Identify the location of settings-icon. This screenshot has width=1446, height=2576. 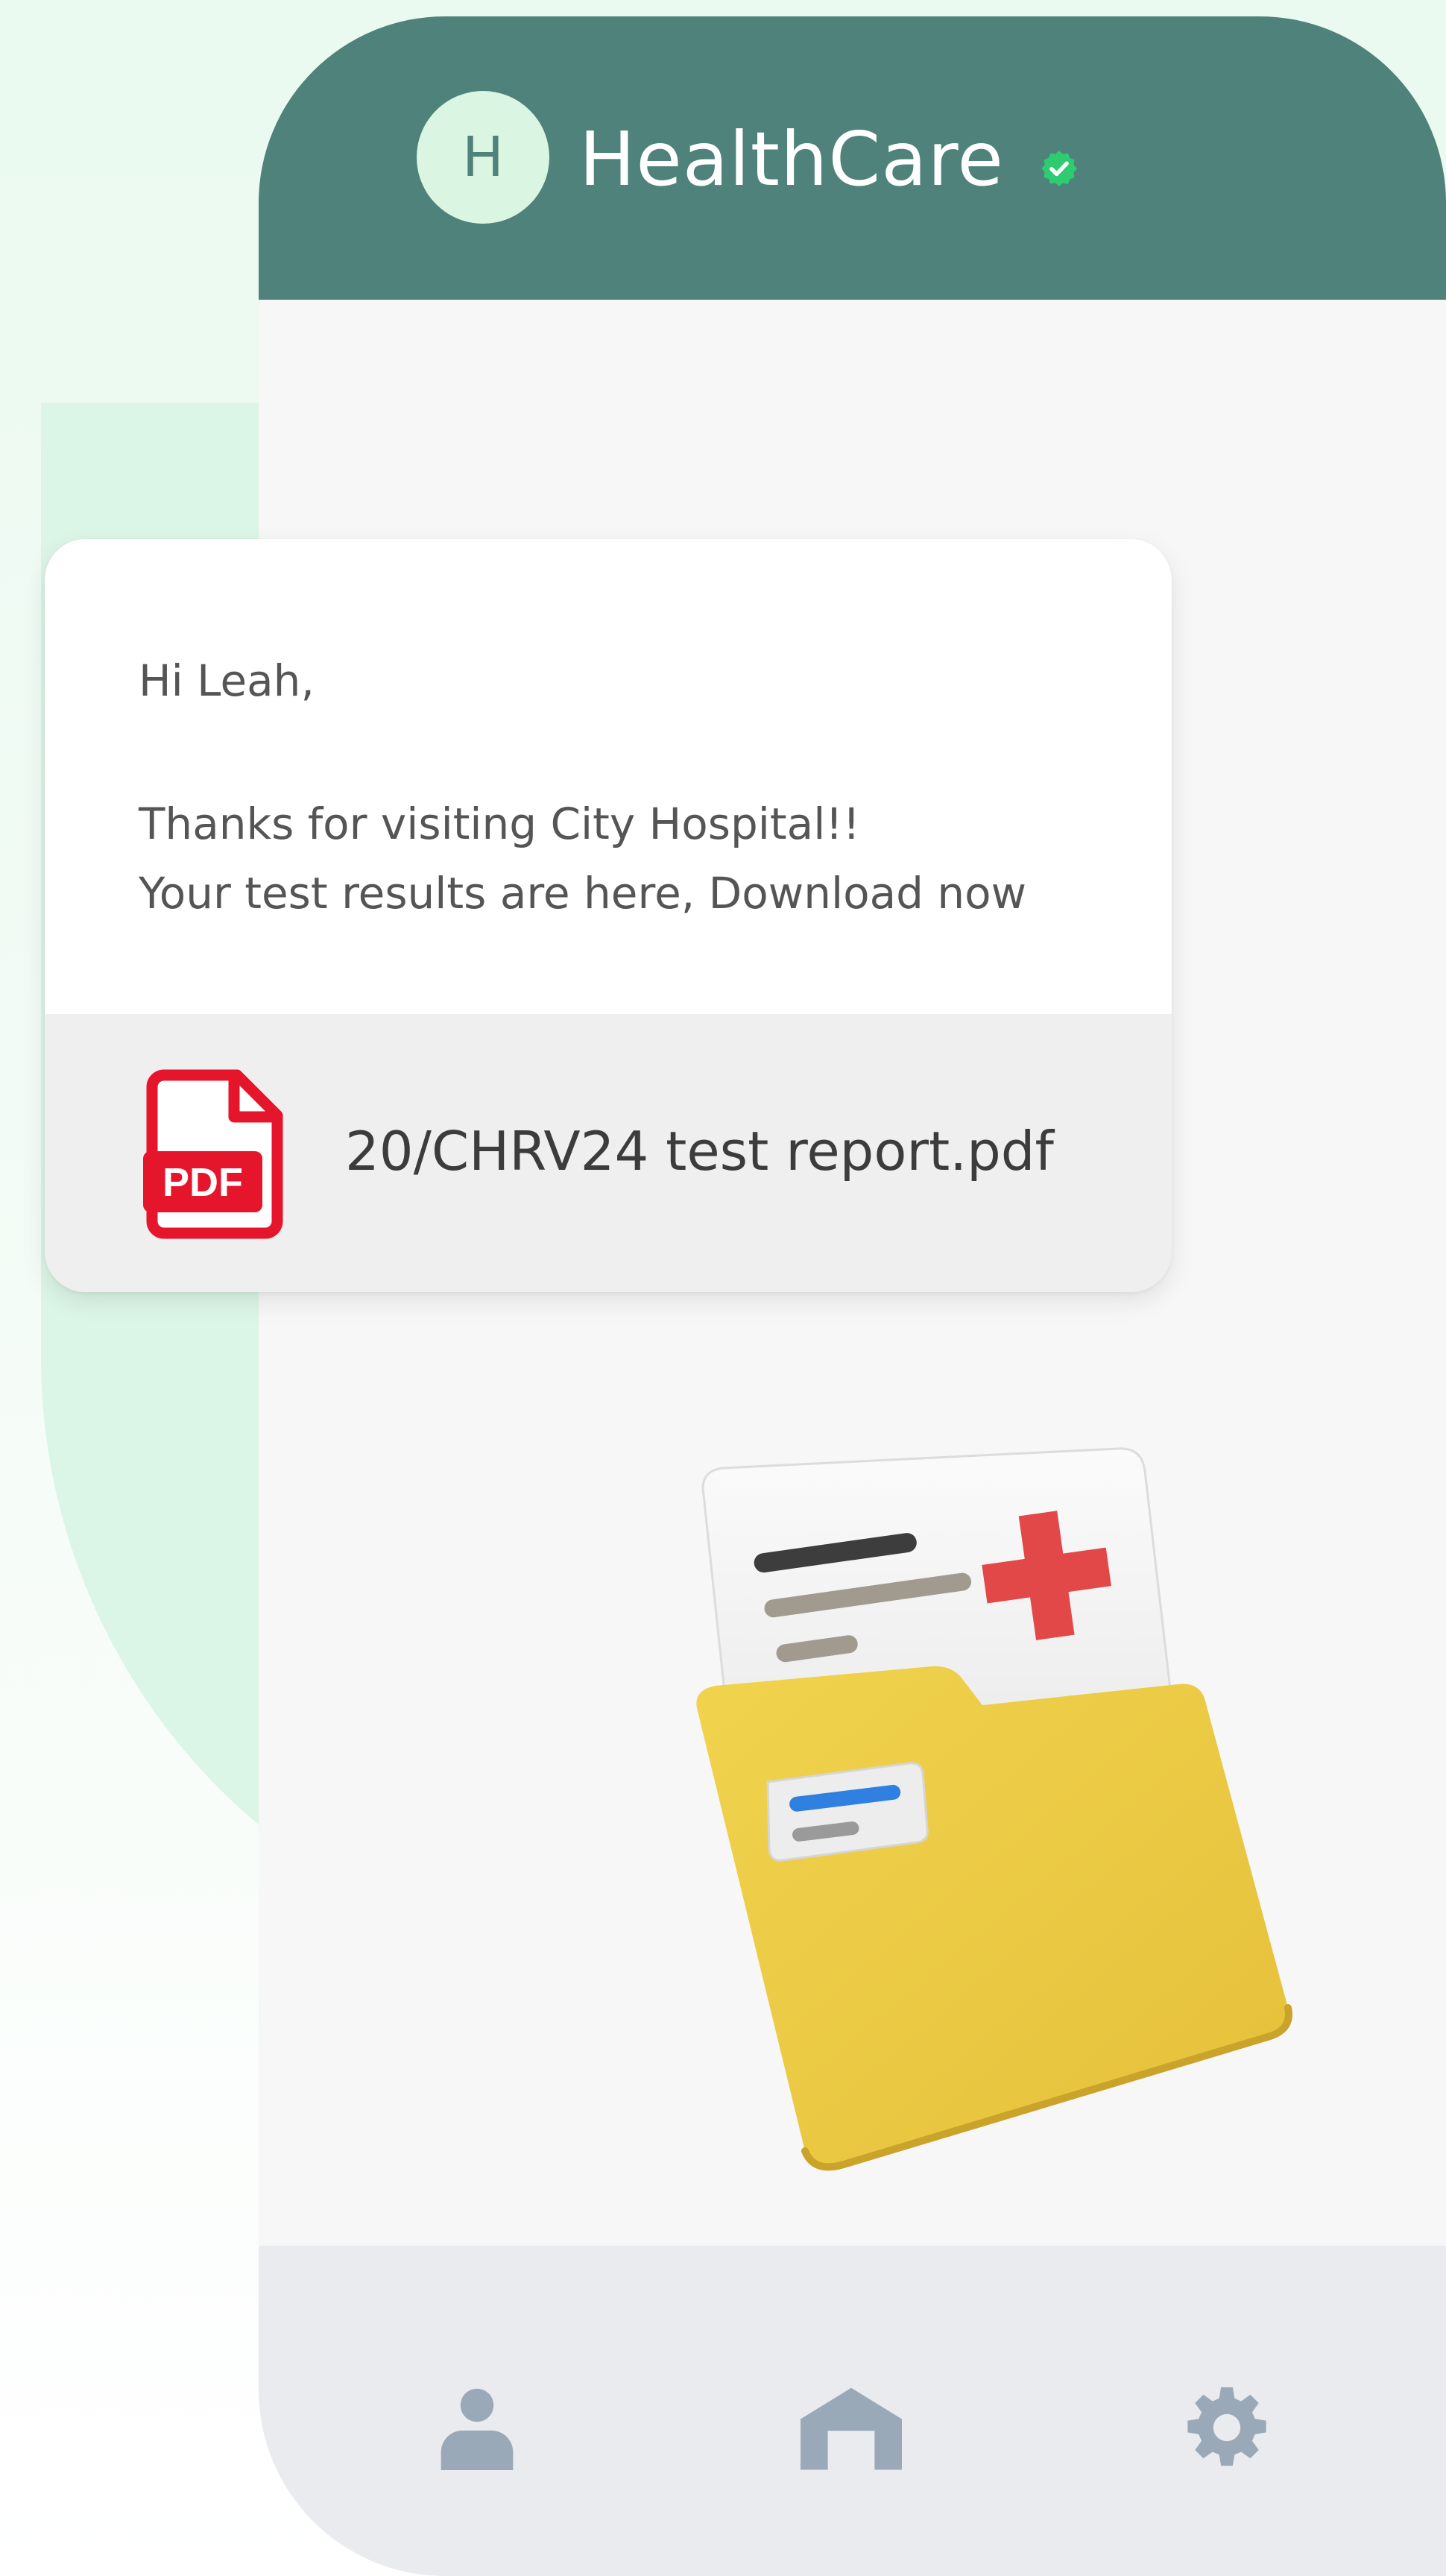
(1227, 2428).